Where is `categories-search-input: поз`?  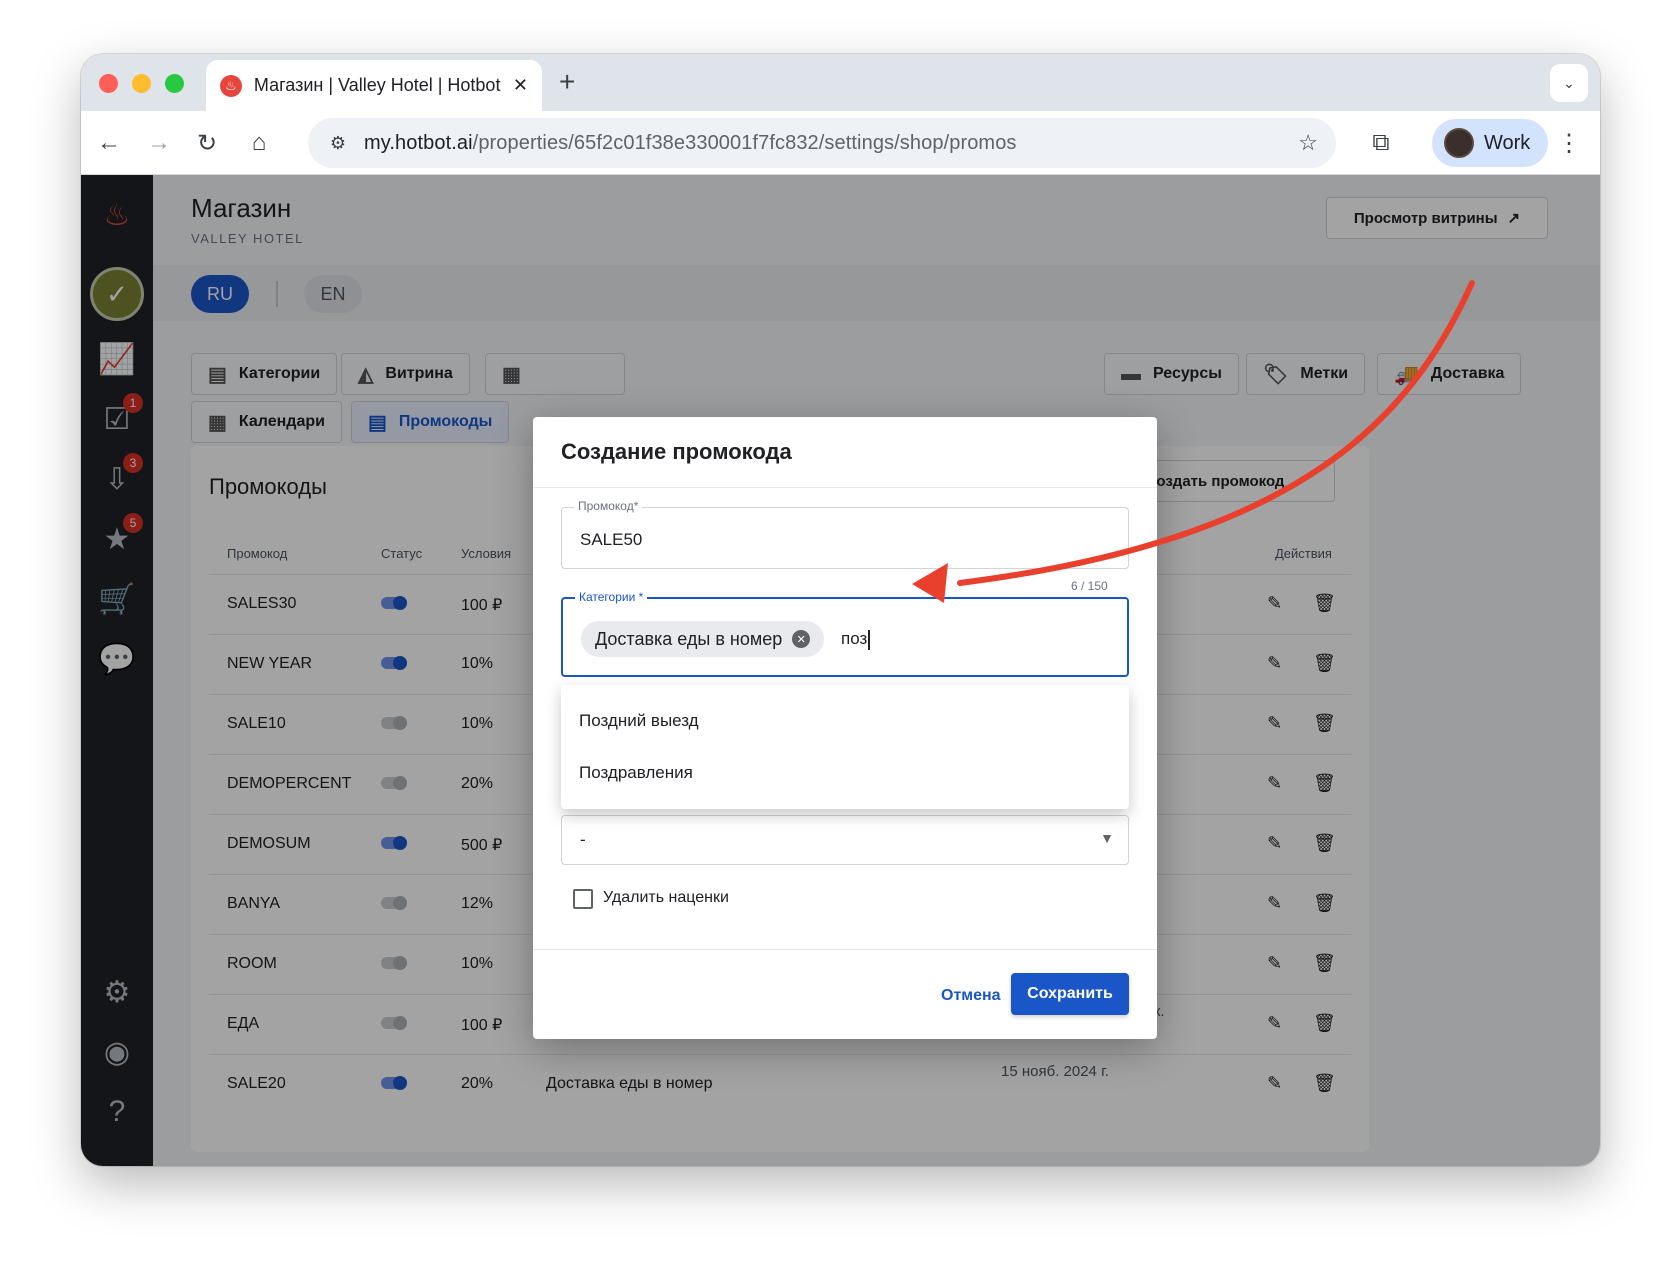
categories-search-input: поз is located at coordinates (855, 639).